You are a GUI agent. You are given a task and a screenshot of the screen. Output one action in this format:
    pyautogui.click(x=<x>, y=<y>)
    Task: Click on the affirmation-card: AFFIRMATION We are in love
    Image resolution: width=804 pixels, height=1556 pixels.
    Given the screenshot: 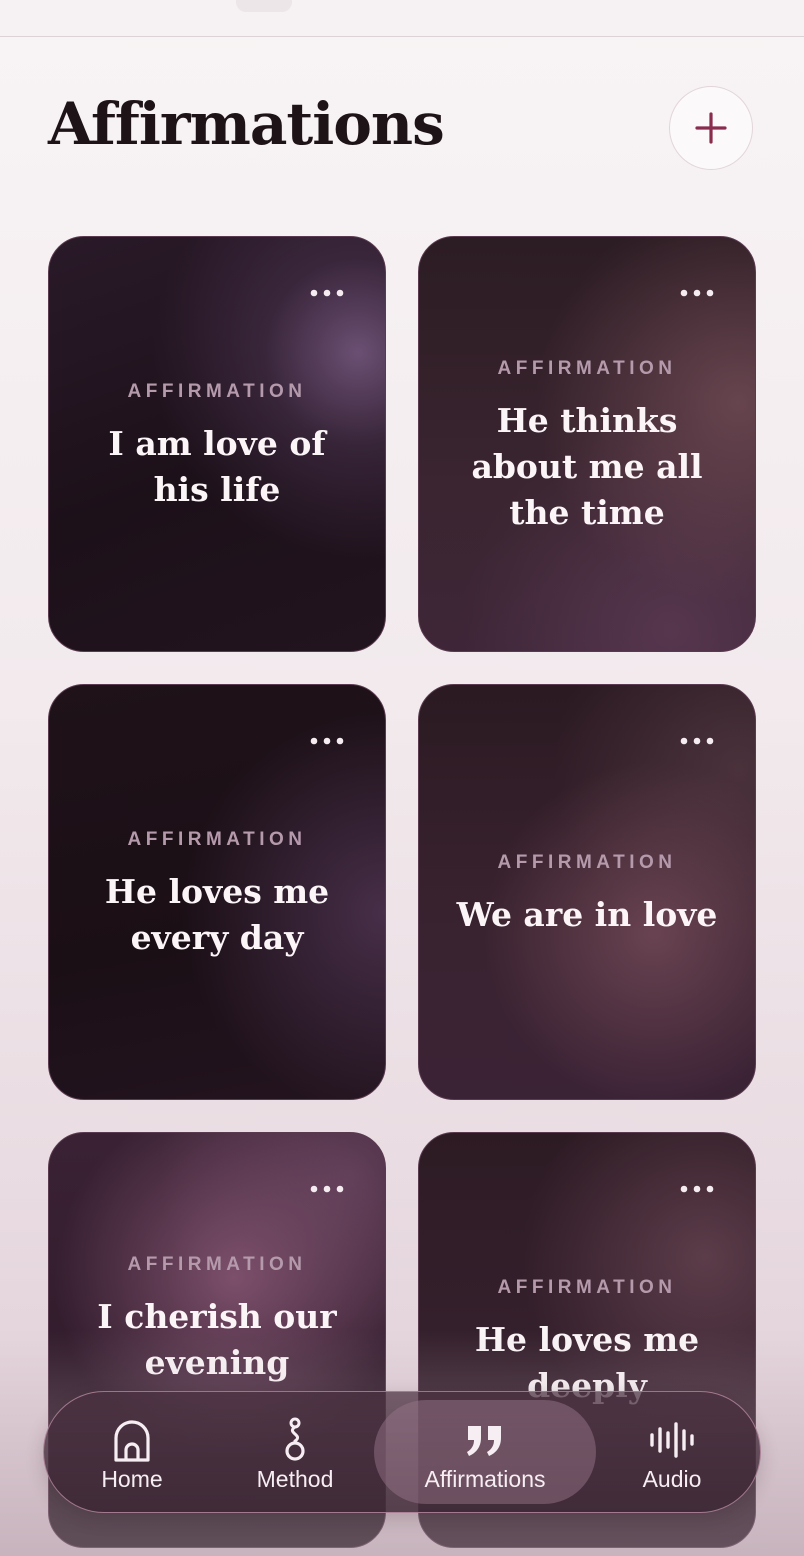 What is the action you would take?
    pyautogui.click(x=587, y=892)
    